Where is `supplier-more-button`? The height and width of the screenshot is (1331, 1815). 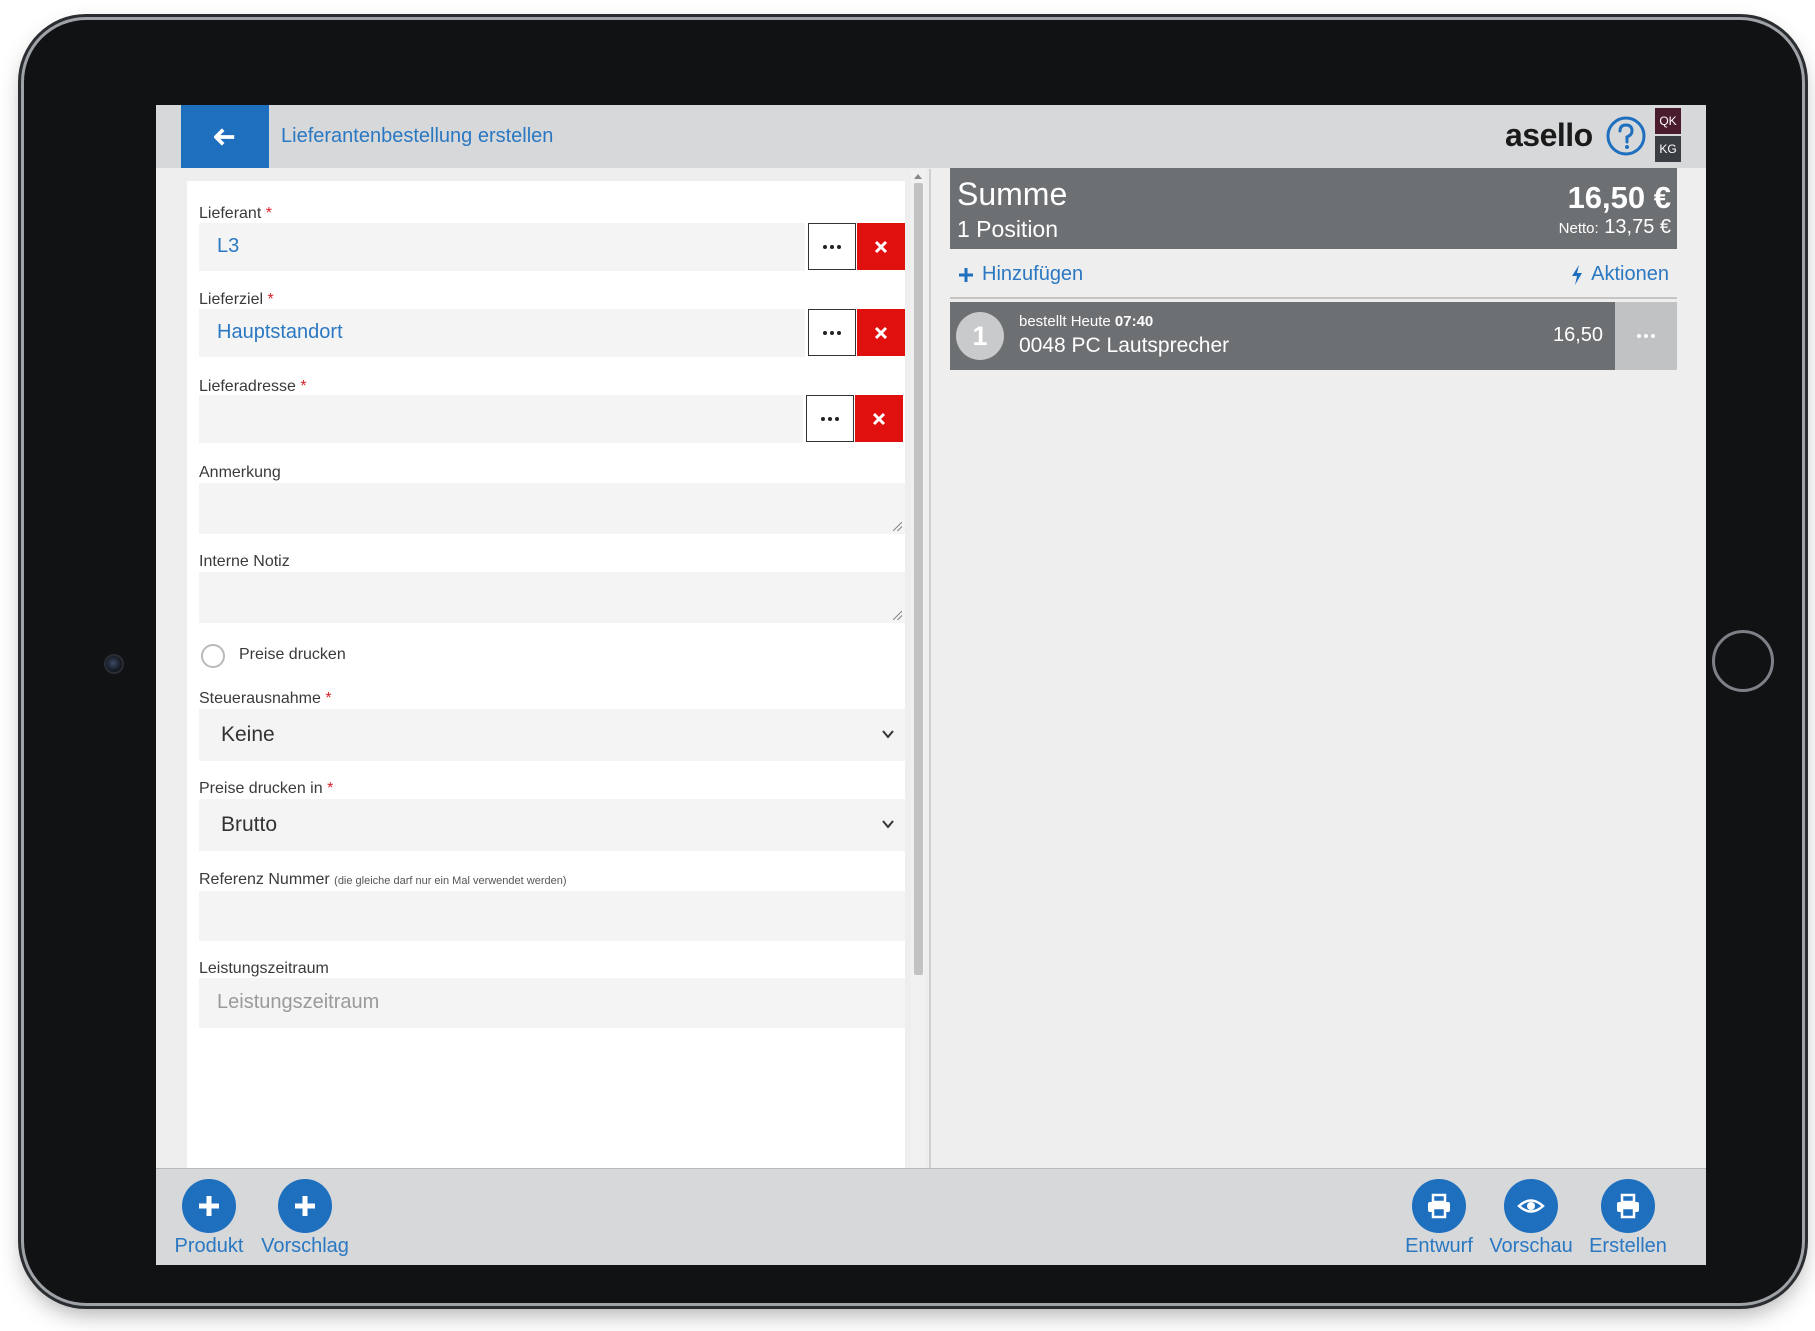
supplier-more-button is located at coordinates (832, 246).